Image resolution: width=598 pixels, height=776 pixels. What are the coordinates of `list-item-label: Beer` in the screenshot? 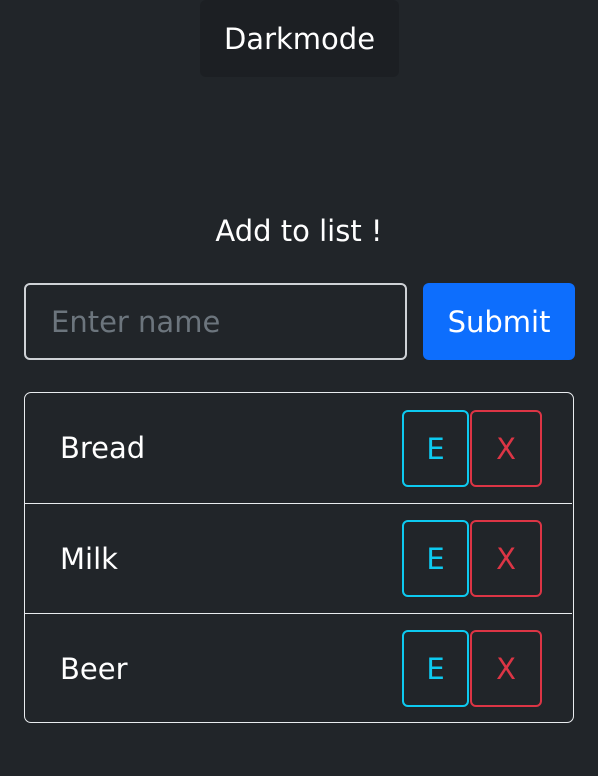 It's located at (94, 669).